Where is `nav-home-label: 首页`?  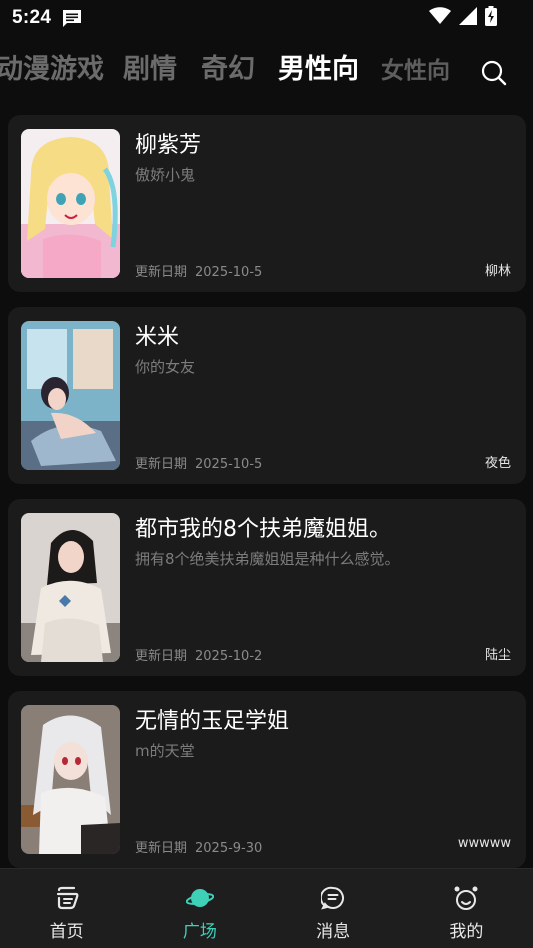 nav-home-label: 首页 is located at coordinates (66, 932).